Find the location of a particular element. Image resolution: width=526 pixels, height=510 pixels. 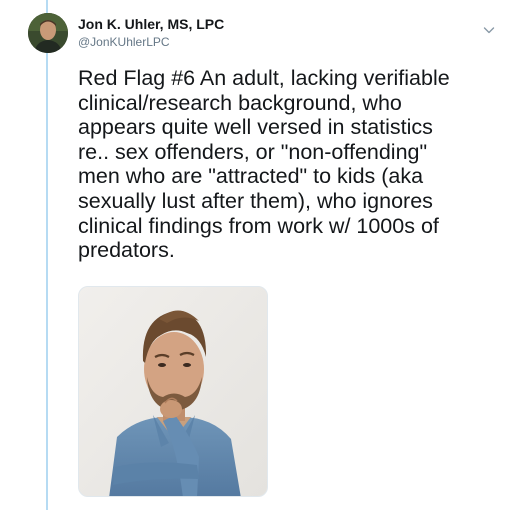

chevron-down-icon is located at coordinates (489, 30).